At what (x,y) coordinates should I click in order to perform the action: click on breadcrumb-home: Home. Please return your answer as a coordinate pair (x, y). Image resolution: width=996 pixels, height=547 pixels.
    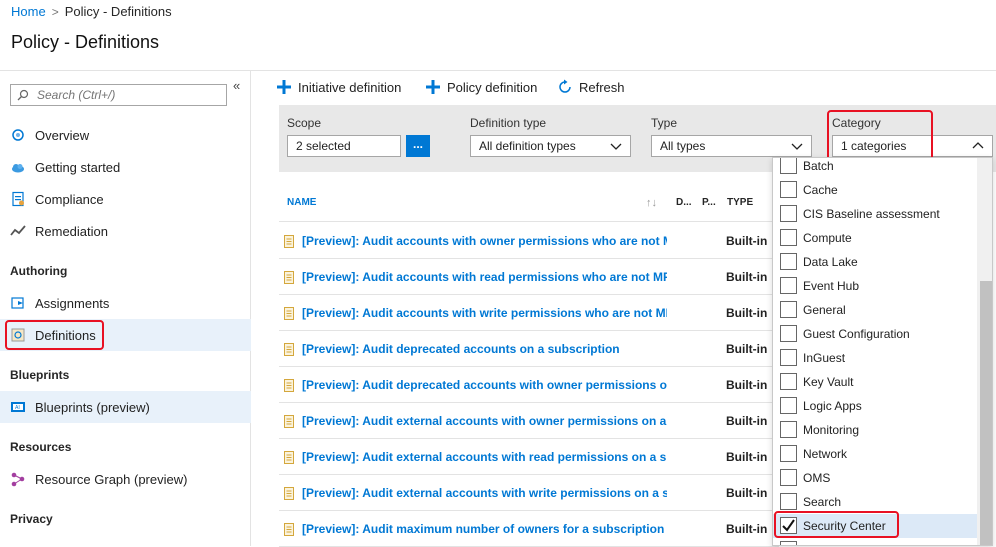
    Looking at the image, I should click on (28, 11).